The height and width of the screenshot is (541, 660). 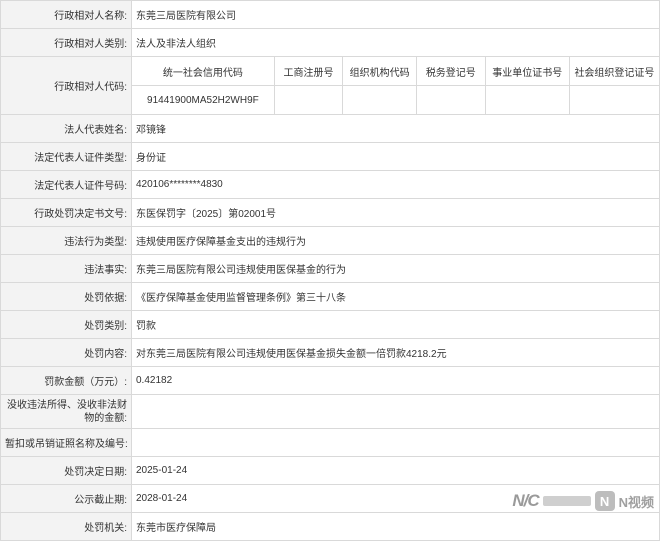 I want to click on row-penalty-content: 处罚内容: 对东莞三局医院有限公司违规使用医保基金损失金额一倍罚款4218.2元, so click(x=330, y=352).